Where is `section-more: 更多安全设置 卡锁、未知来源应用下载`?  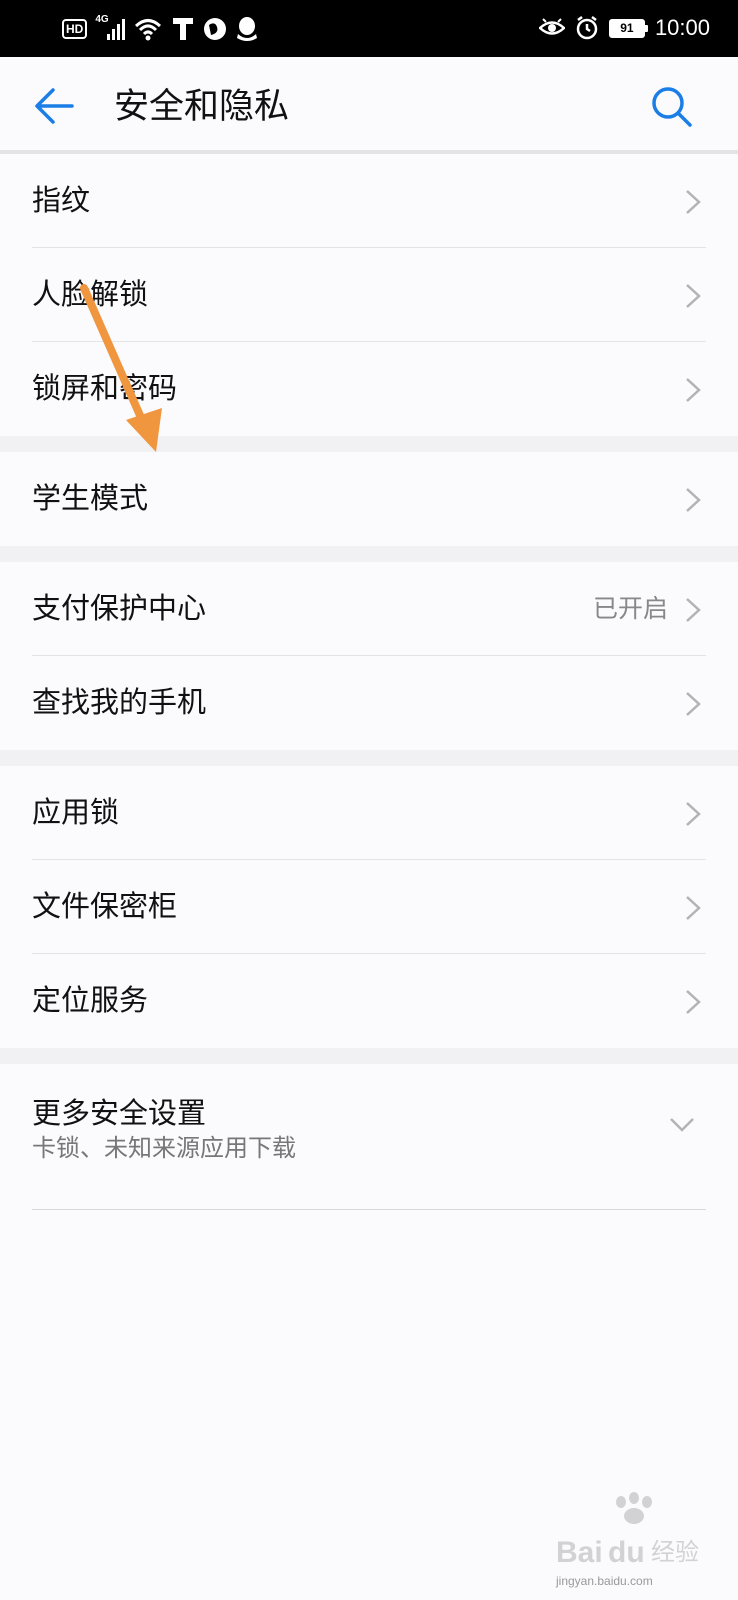
section-more: 更多安全设置 卡锁、未知来源应用下载 is located at coordinates (369, 1137).